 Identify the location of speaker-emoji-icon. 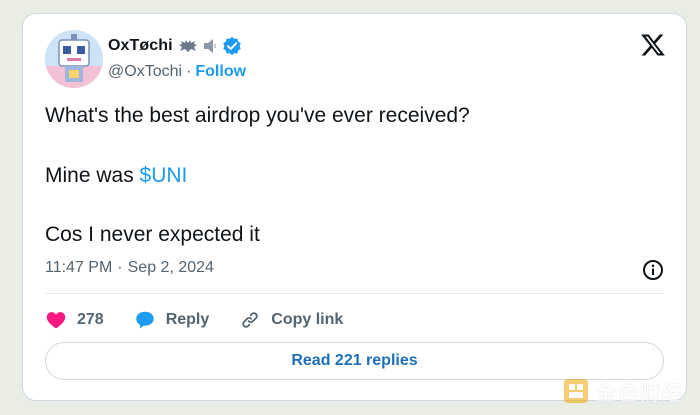
(210, 46).